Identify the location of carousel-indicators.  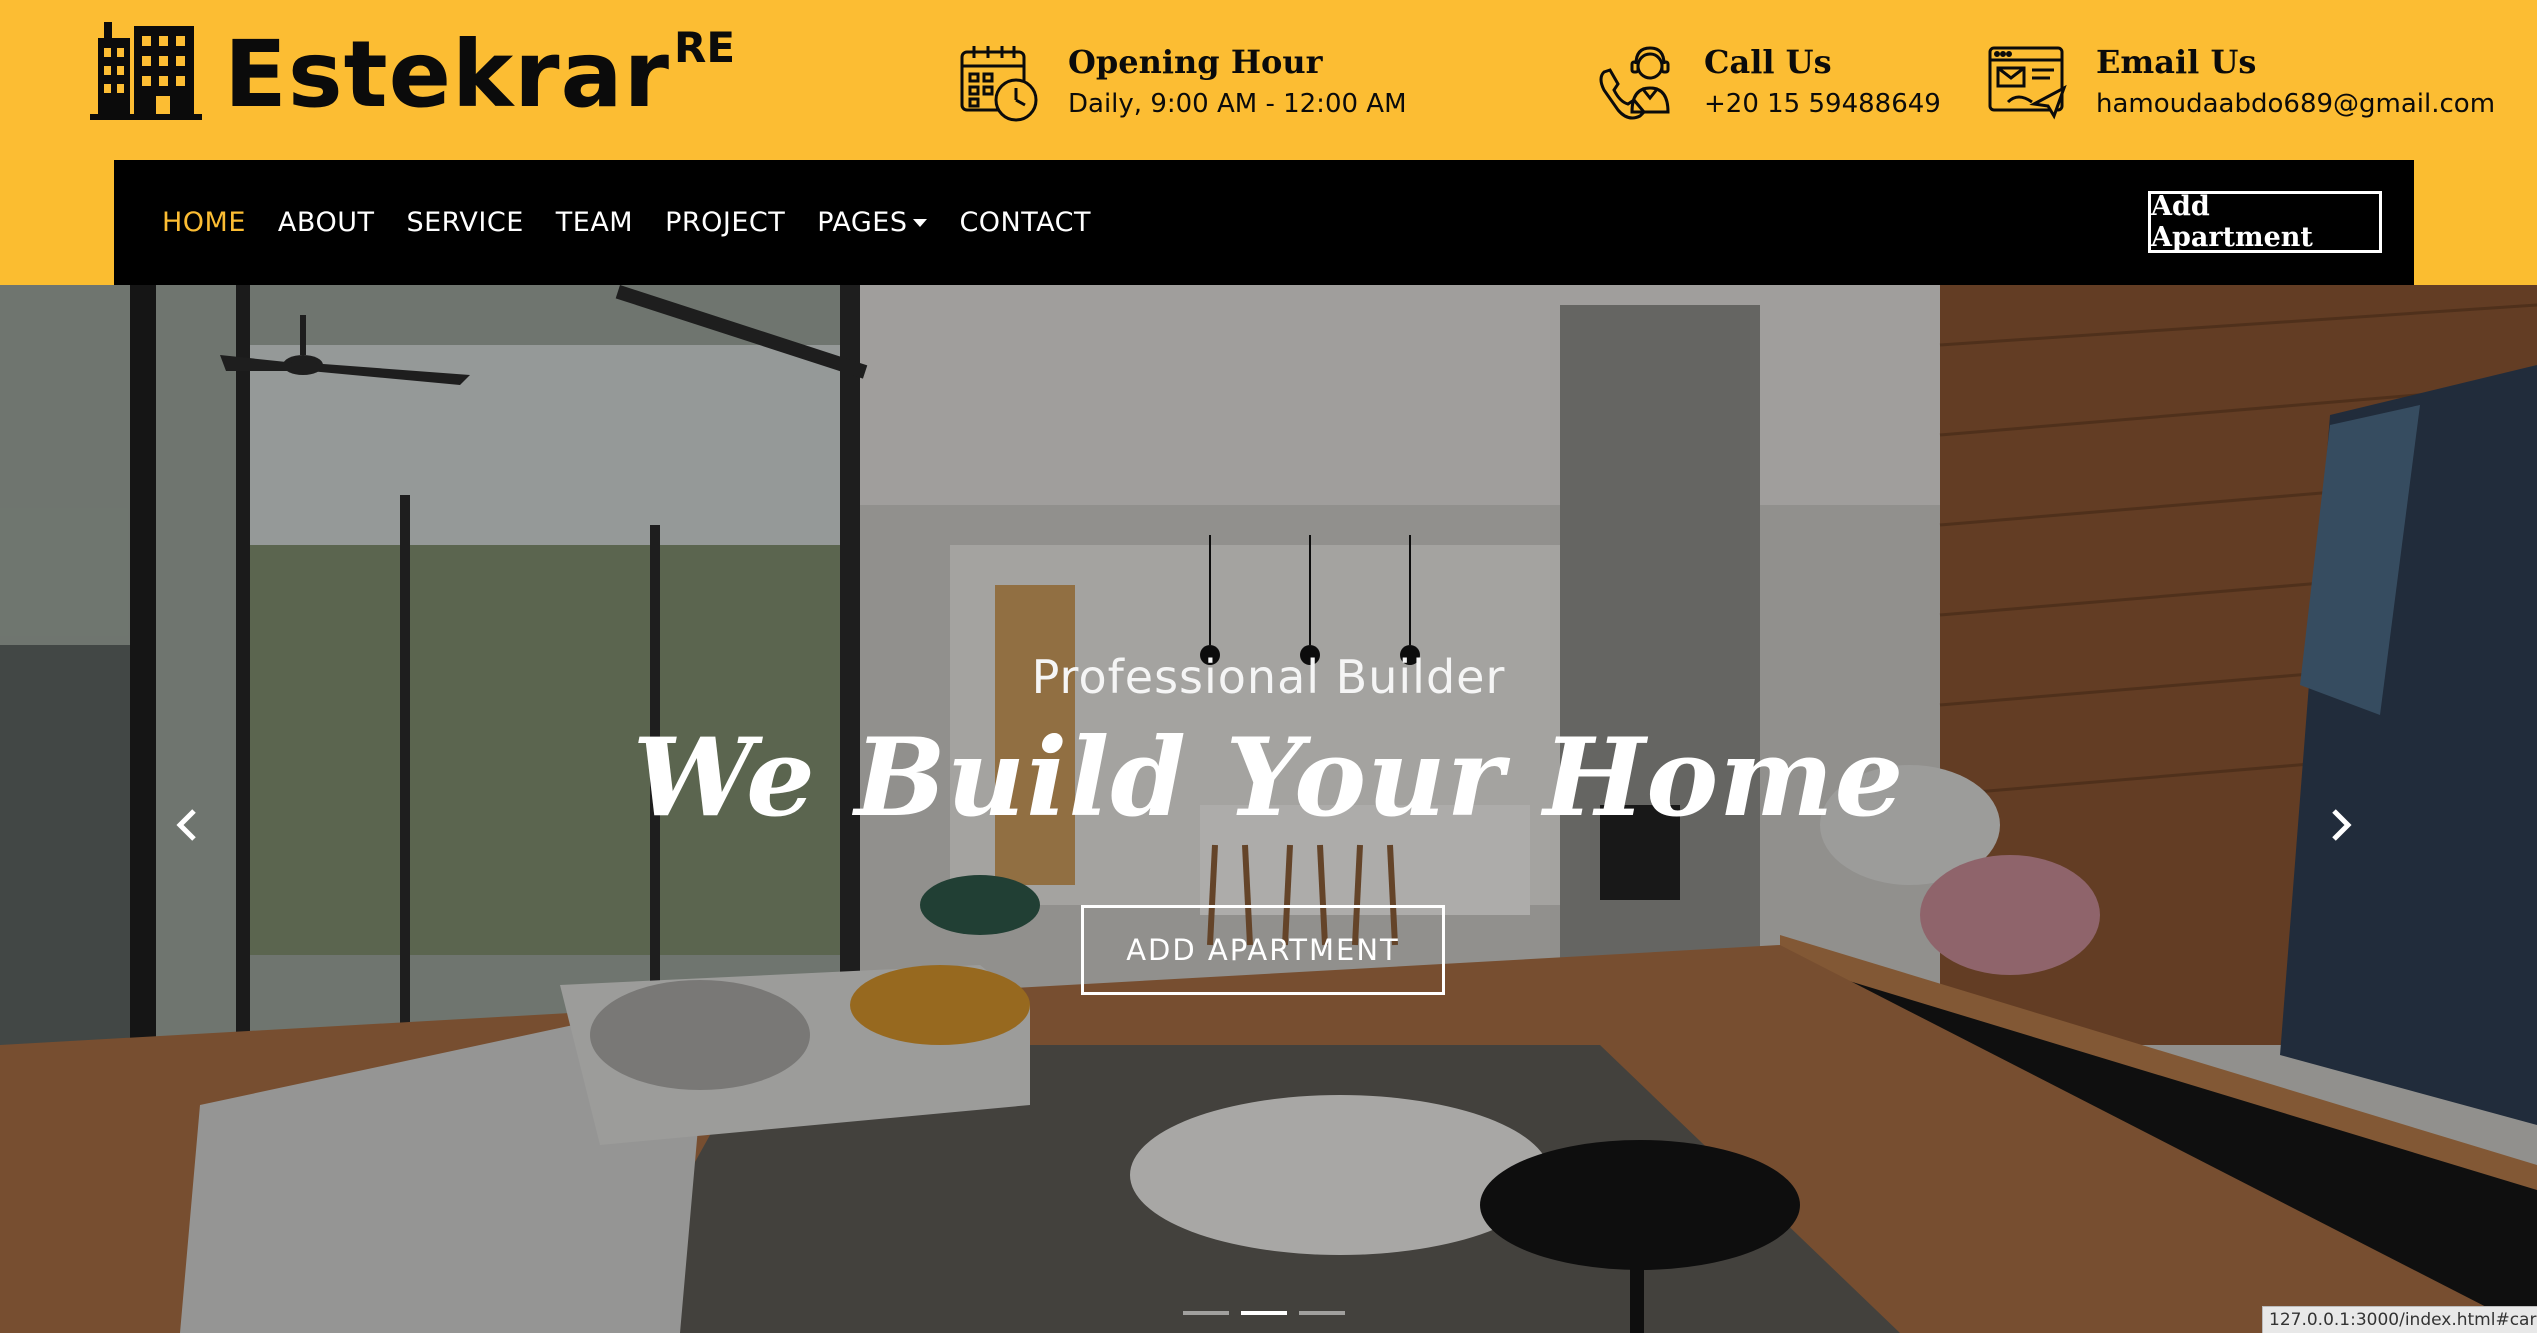
(1270, 1313).